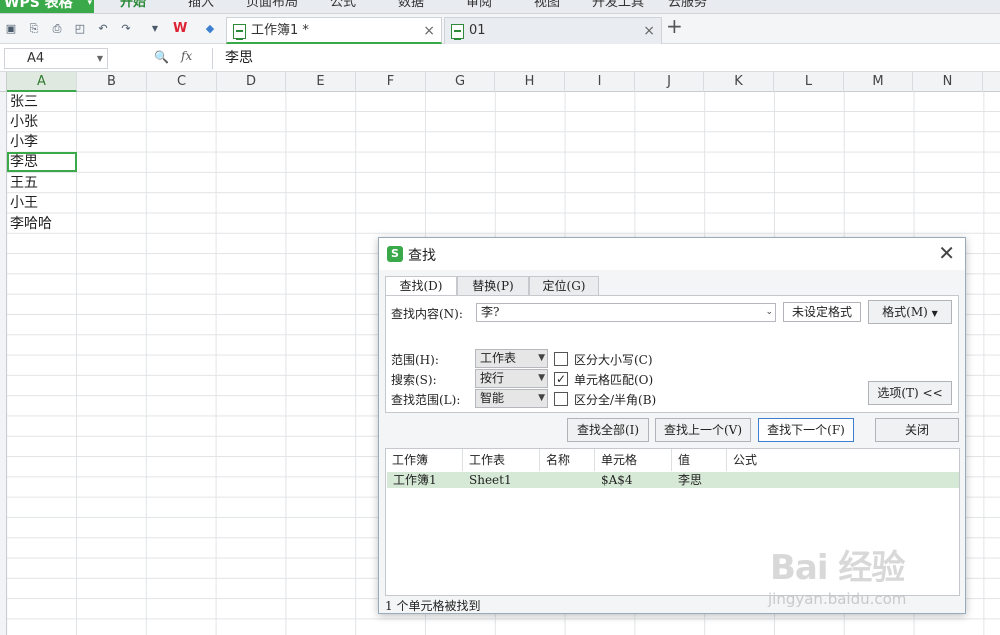  What do you see at coordinates (633, 460) in the screenshot?
I see `results-header: 单元格` at bounding box center [633, 460].